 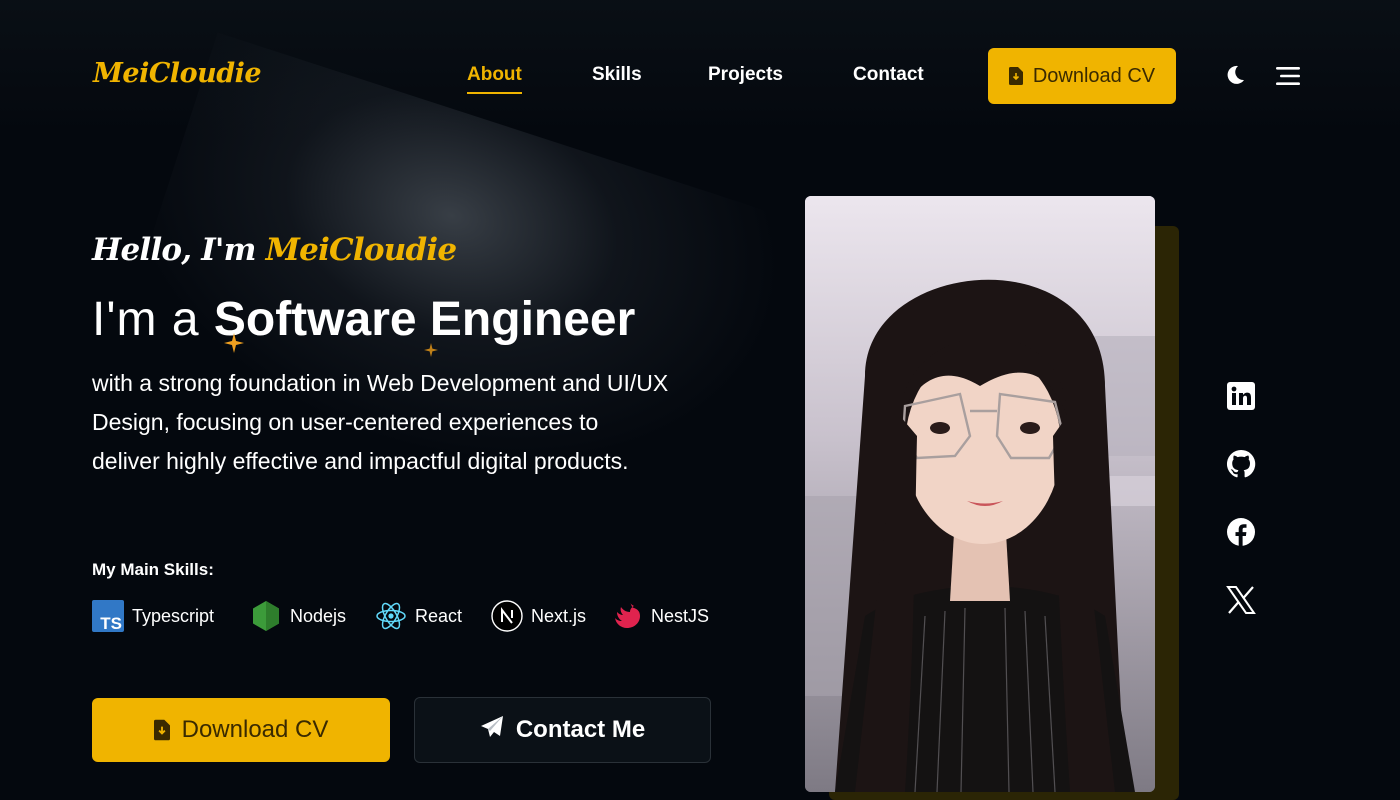 What do you see at coordinates (1094, 75) in the screenshot?
I see `download-cv-header-label: Download CV` at bounding box center [1094, 75].